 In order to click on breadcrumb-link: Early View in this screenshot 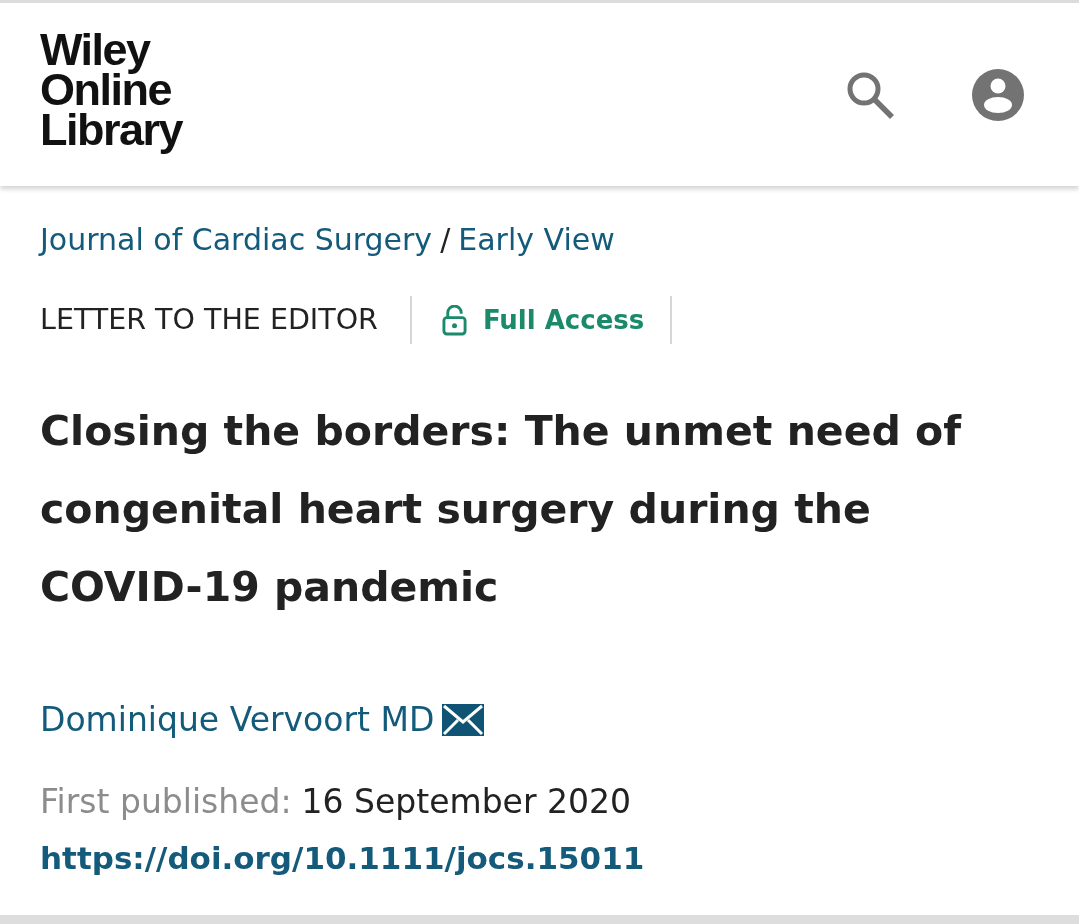, I will do `click(536, 240)`.